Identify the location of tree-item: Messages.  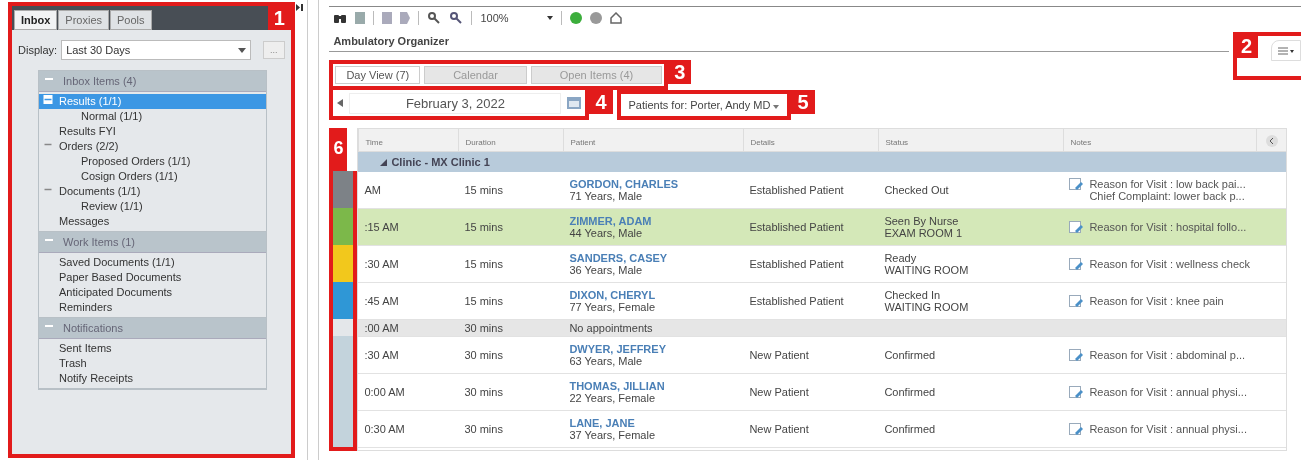
(152, 221).